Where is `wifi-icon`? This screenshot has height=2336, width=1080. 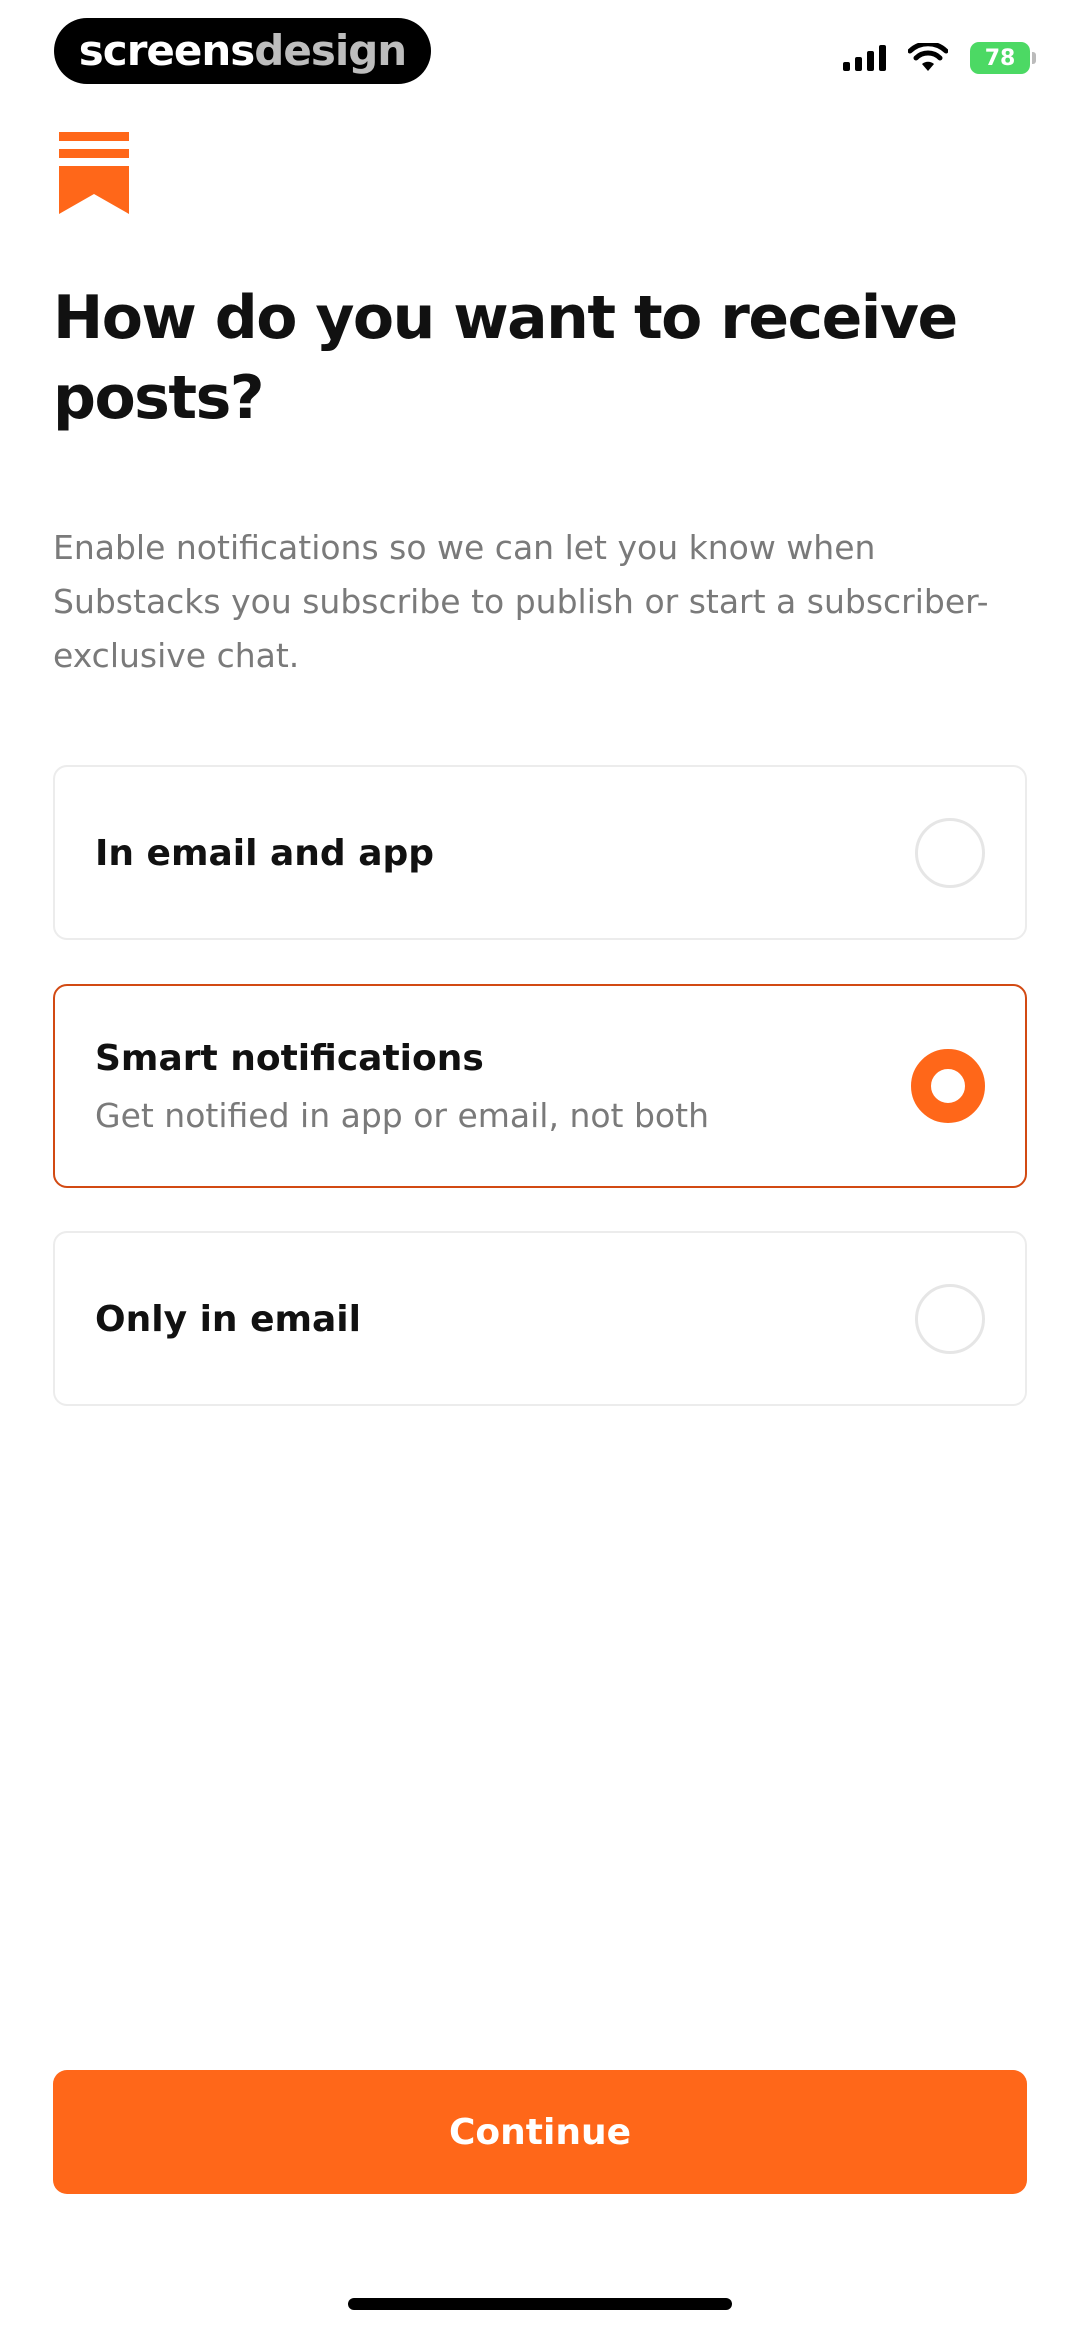 wifi-icon is located at coordinates (928, 57).